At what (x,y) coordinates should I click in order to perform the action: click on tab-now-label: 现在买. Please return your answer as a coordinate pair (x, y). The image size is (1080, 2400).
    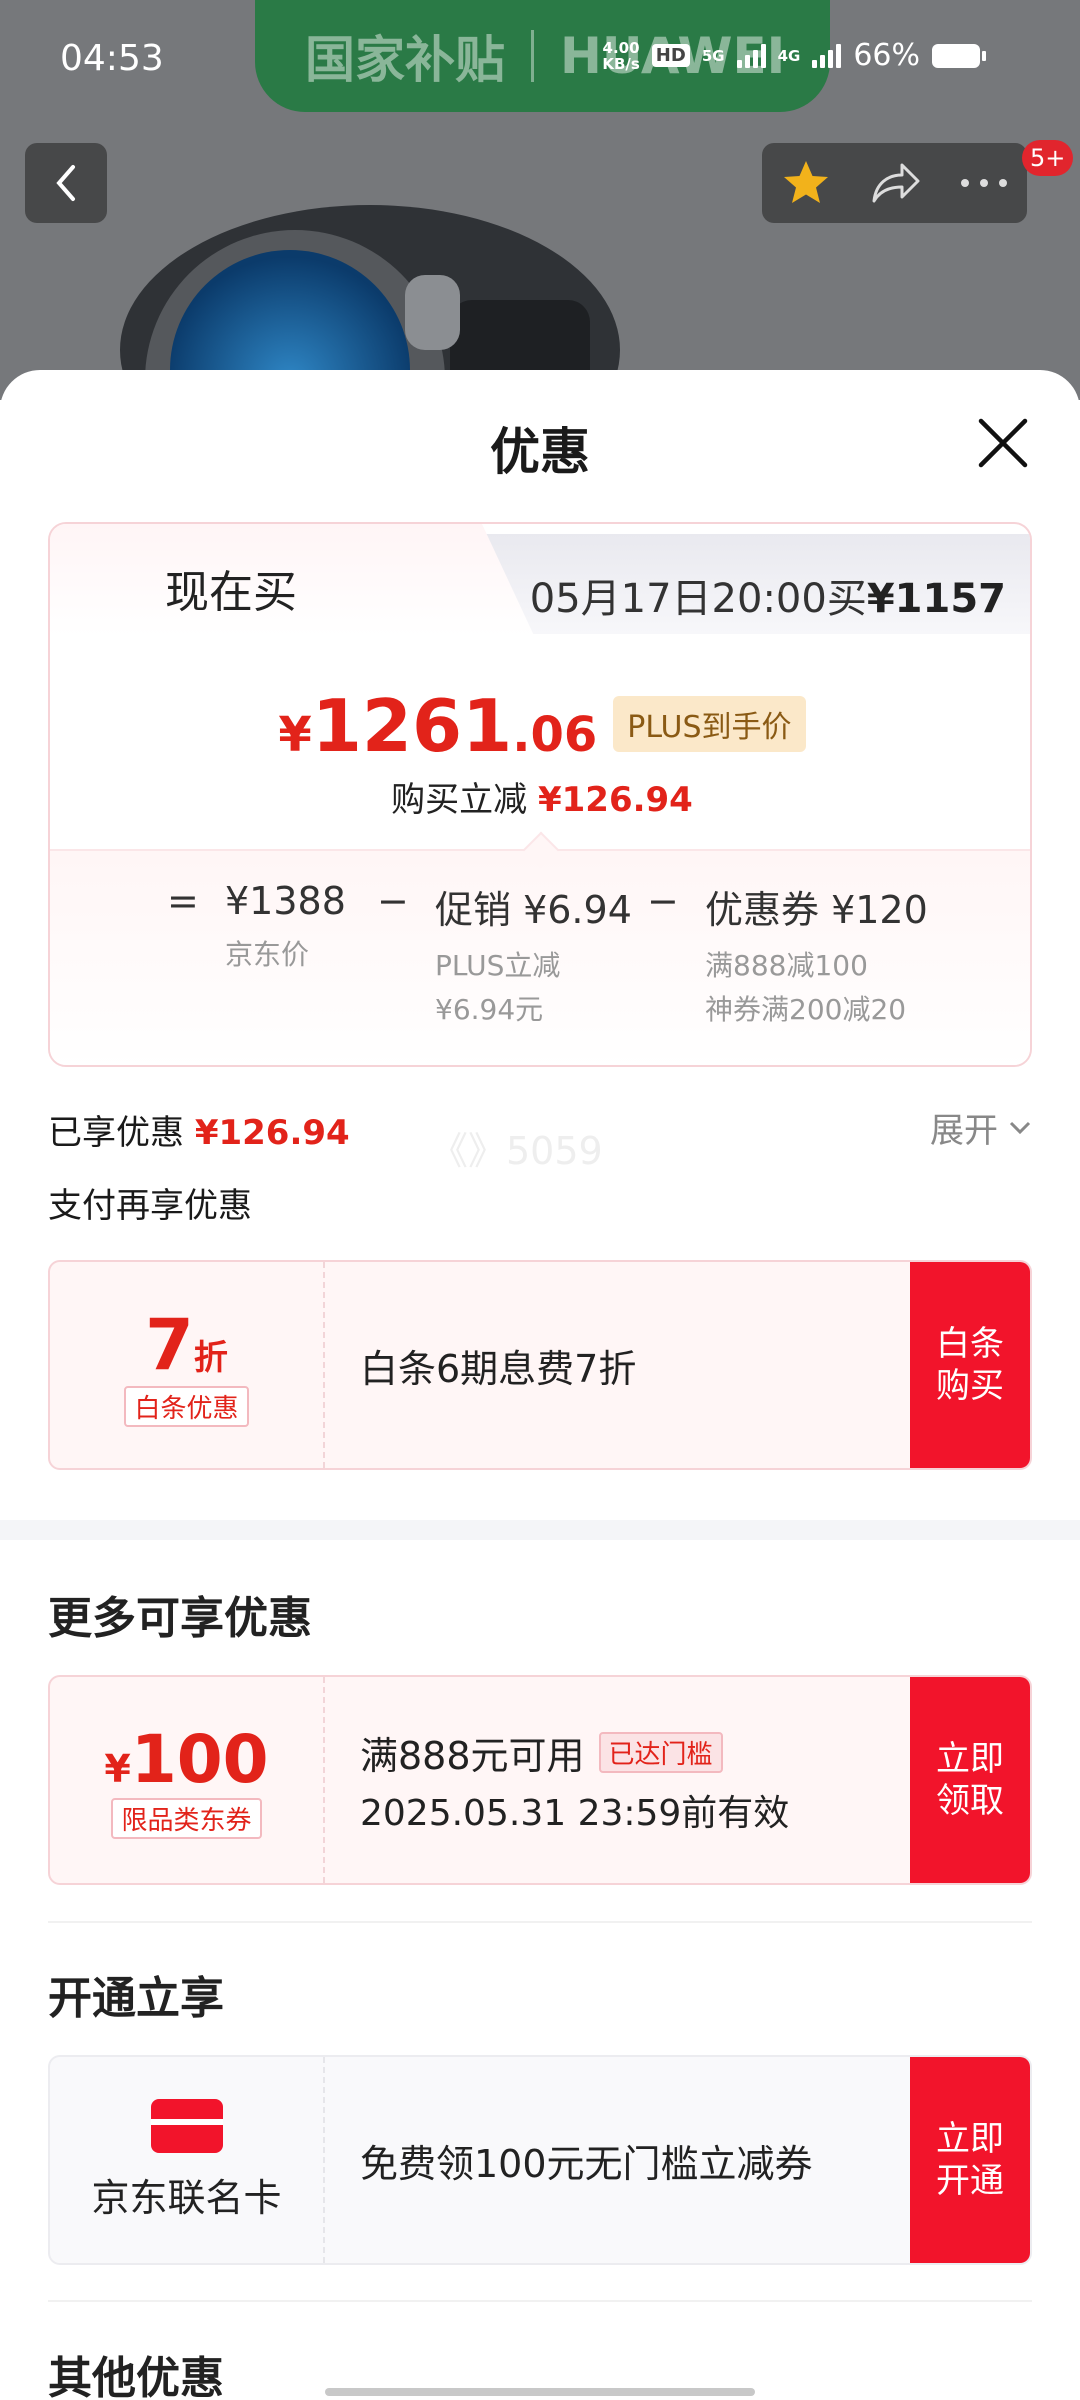
    Looking at the image, I should click on (231, 592).